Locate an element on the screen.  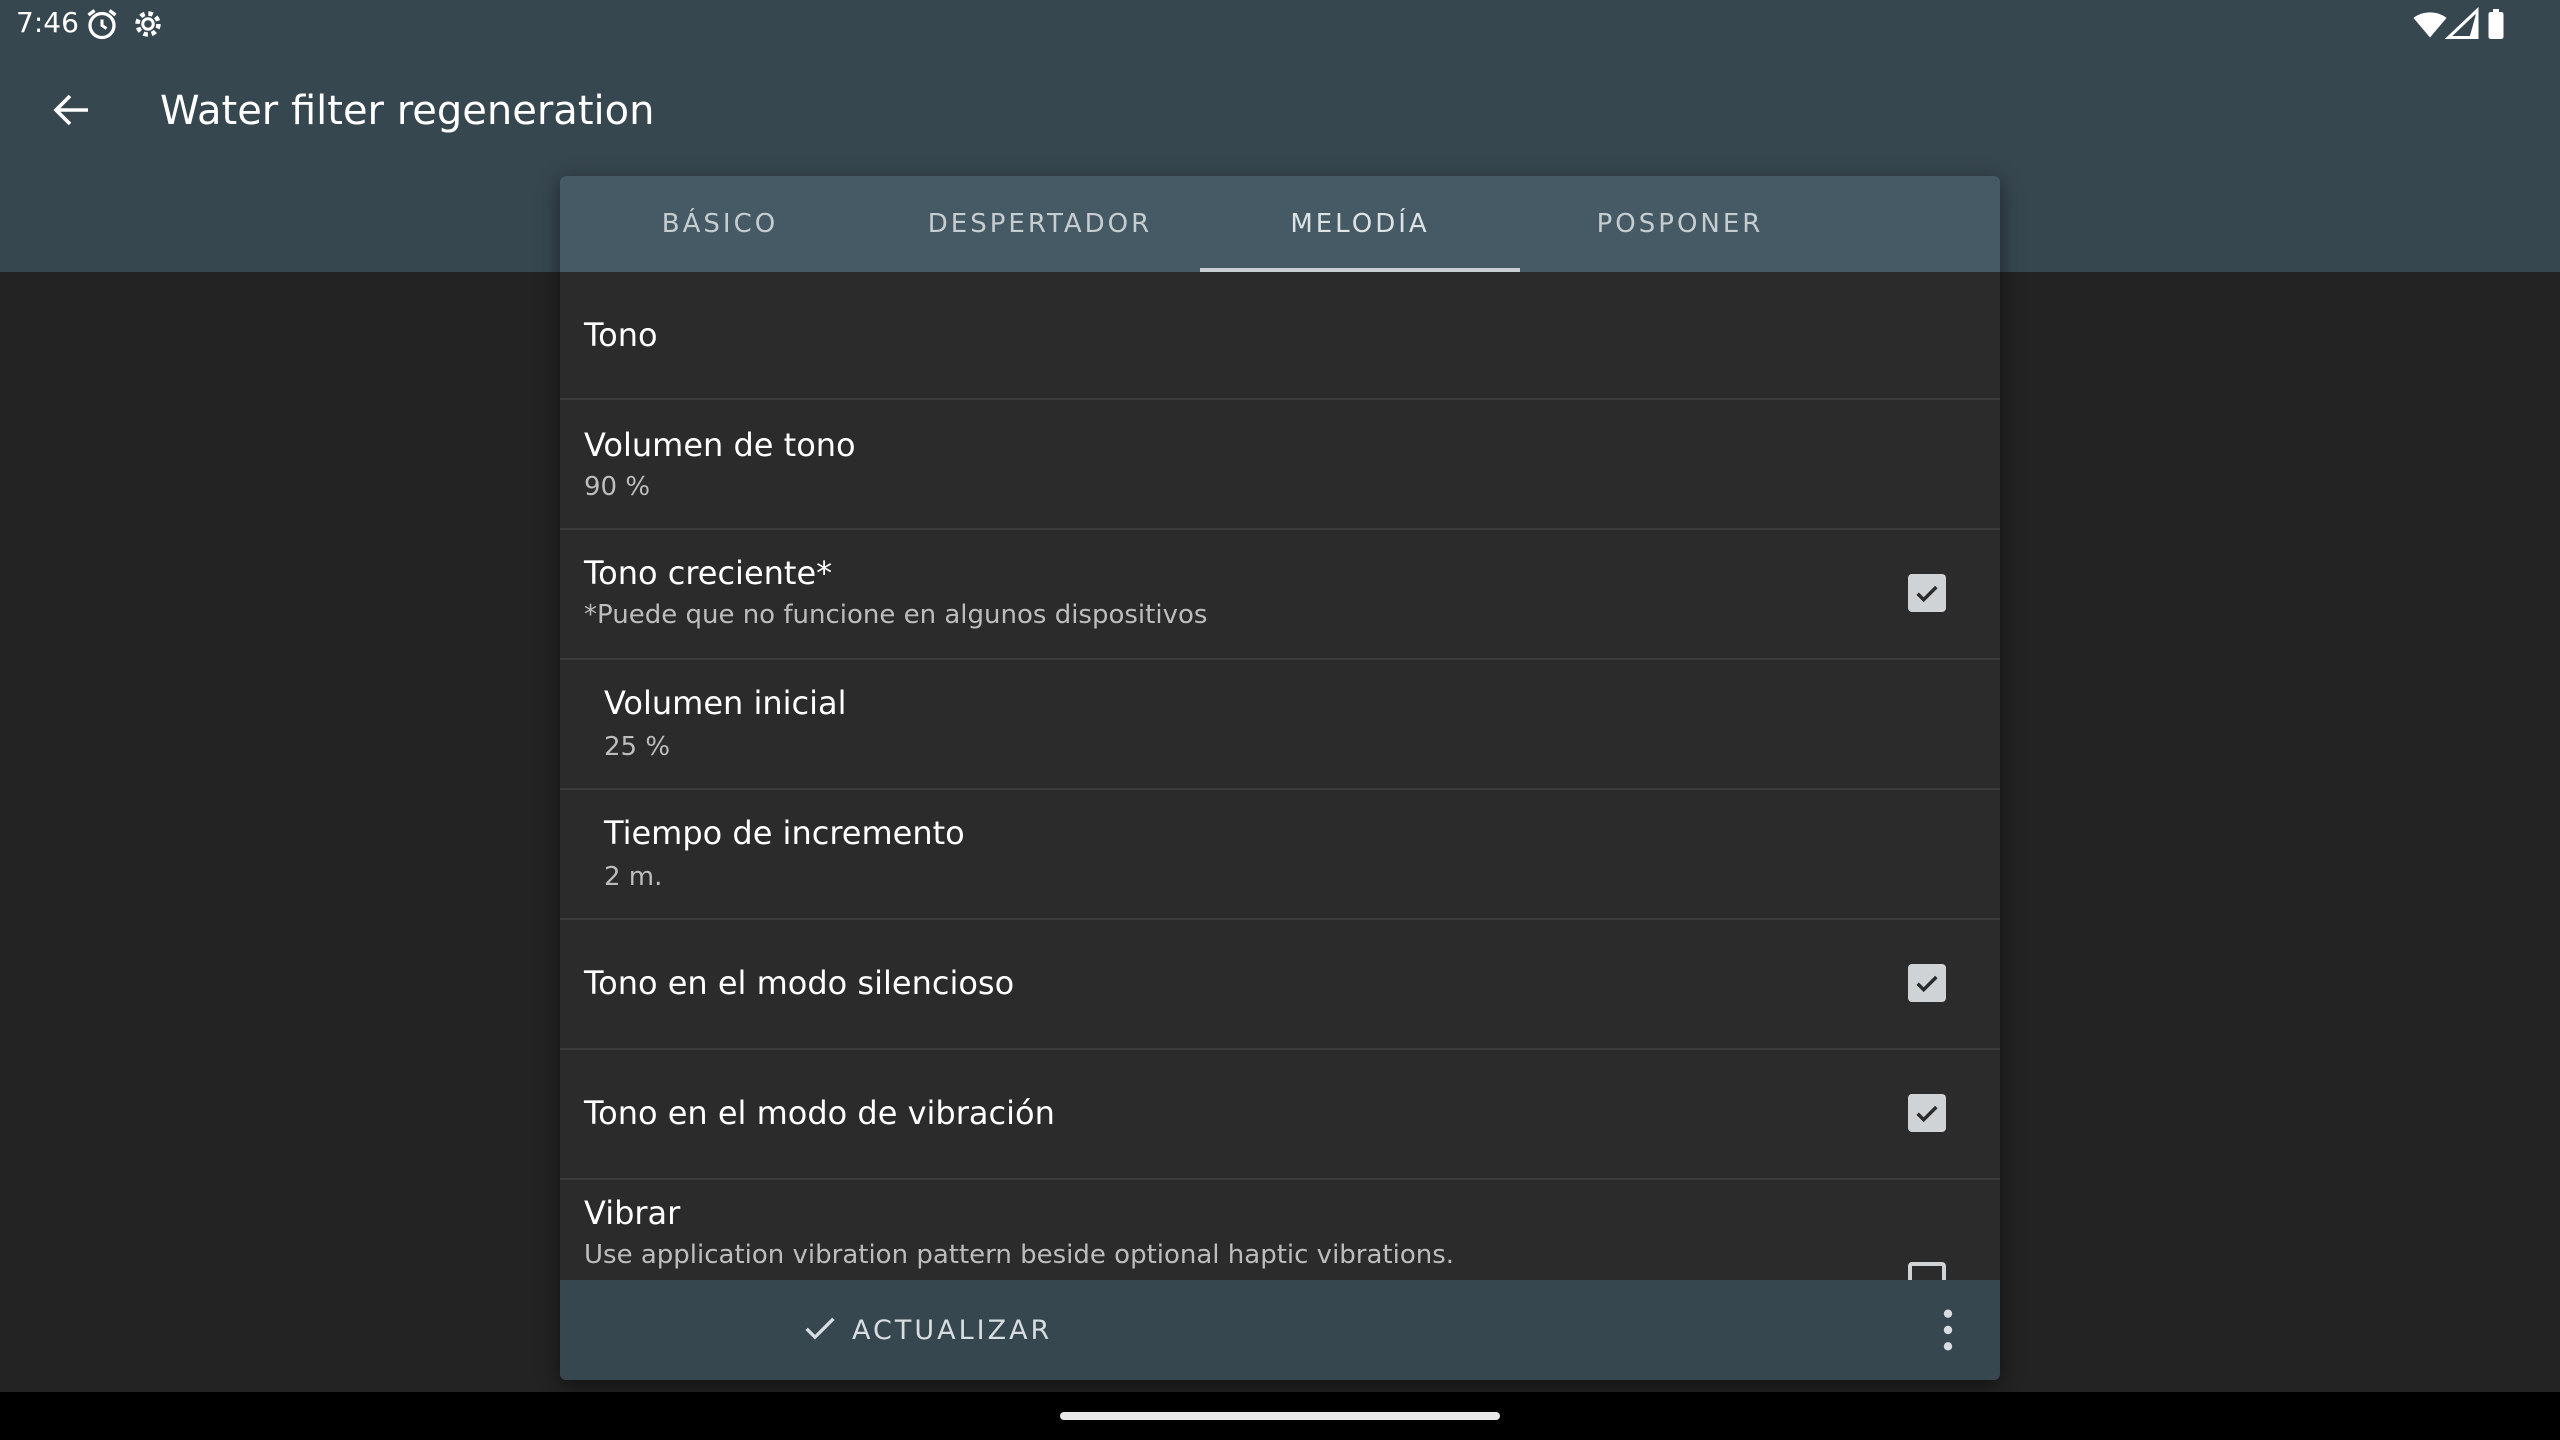
home-gesture-handle is located at coordinates (1280, 1416).